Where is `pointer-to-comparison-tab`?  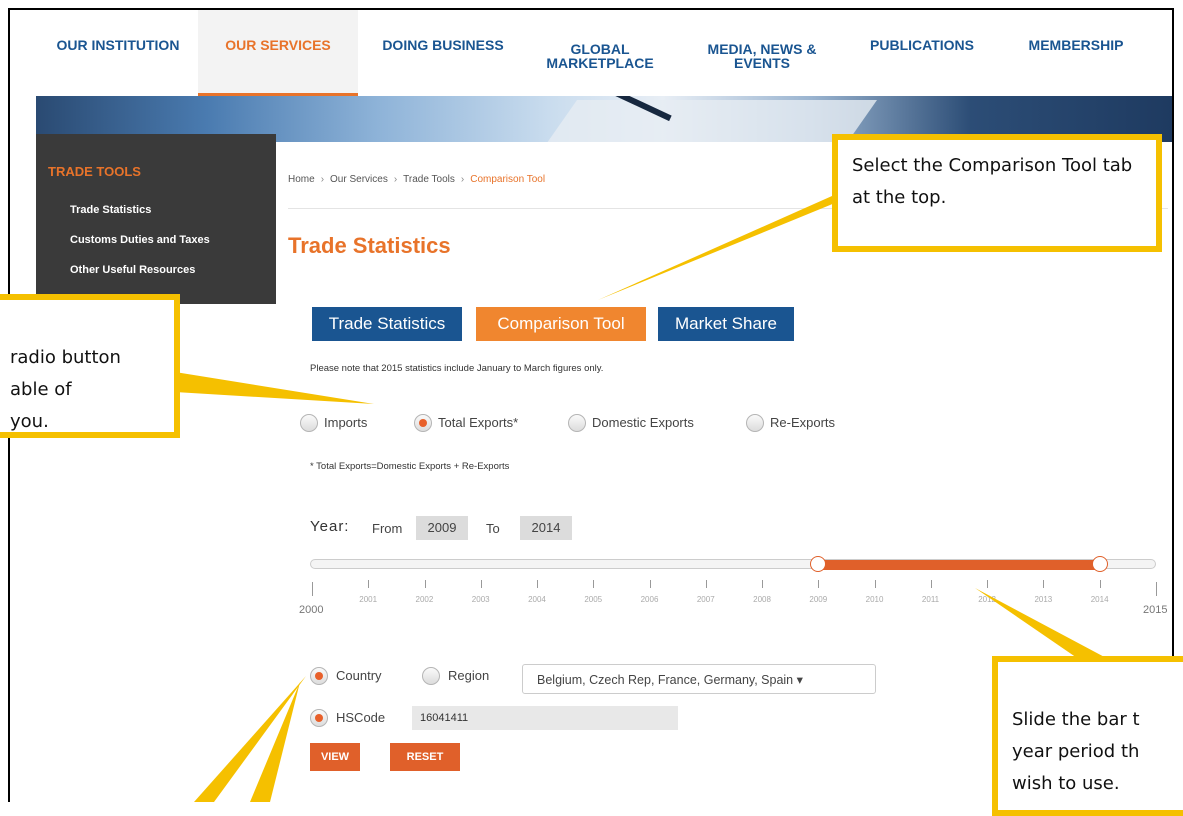
pointer-to-comparison-tab is located at coordinates (725, 248).